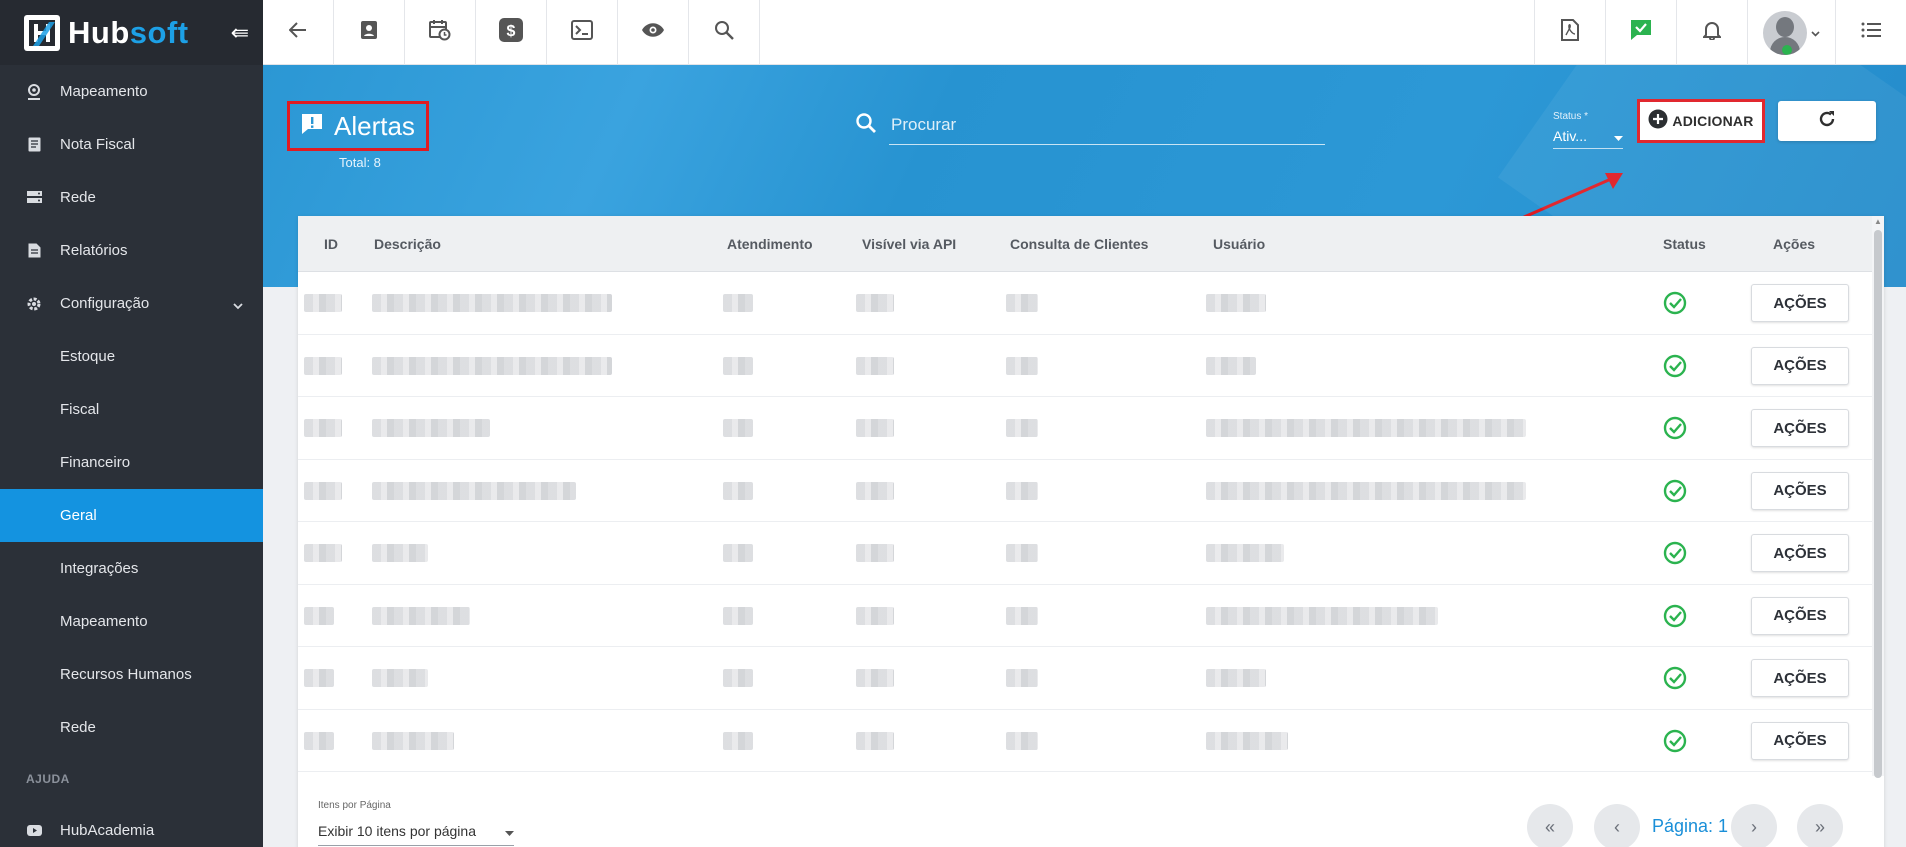 This screenshot has width=1906, height=847. I want to click on sidebar-item-configuracao: Configuração, so click(131, 303).